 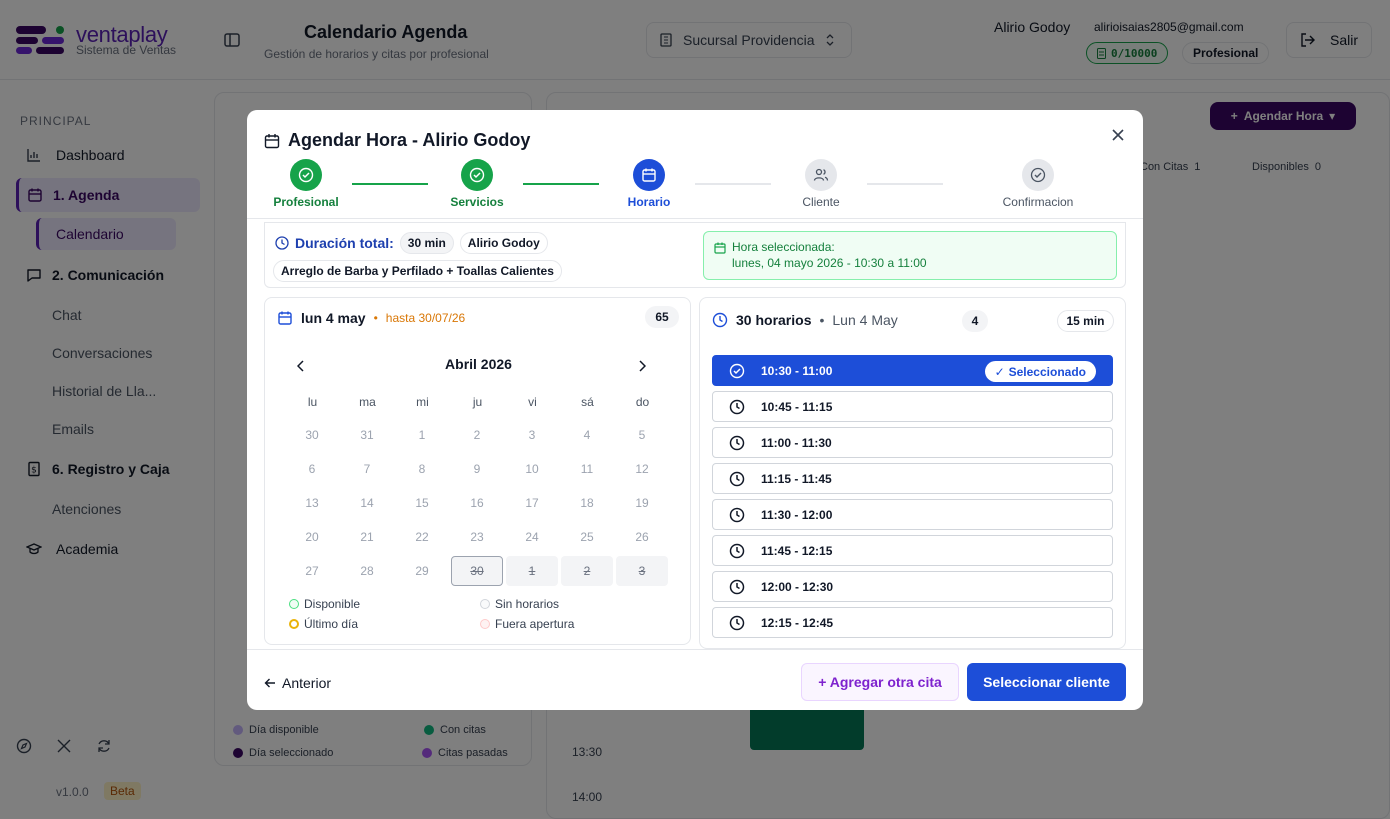 What do you see at coordinates (912, 622) in the screenshot?
I see `time-slot: 12:15 - 12:45` at bounding box center [912, 622].